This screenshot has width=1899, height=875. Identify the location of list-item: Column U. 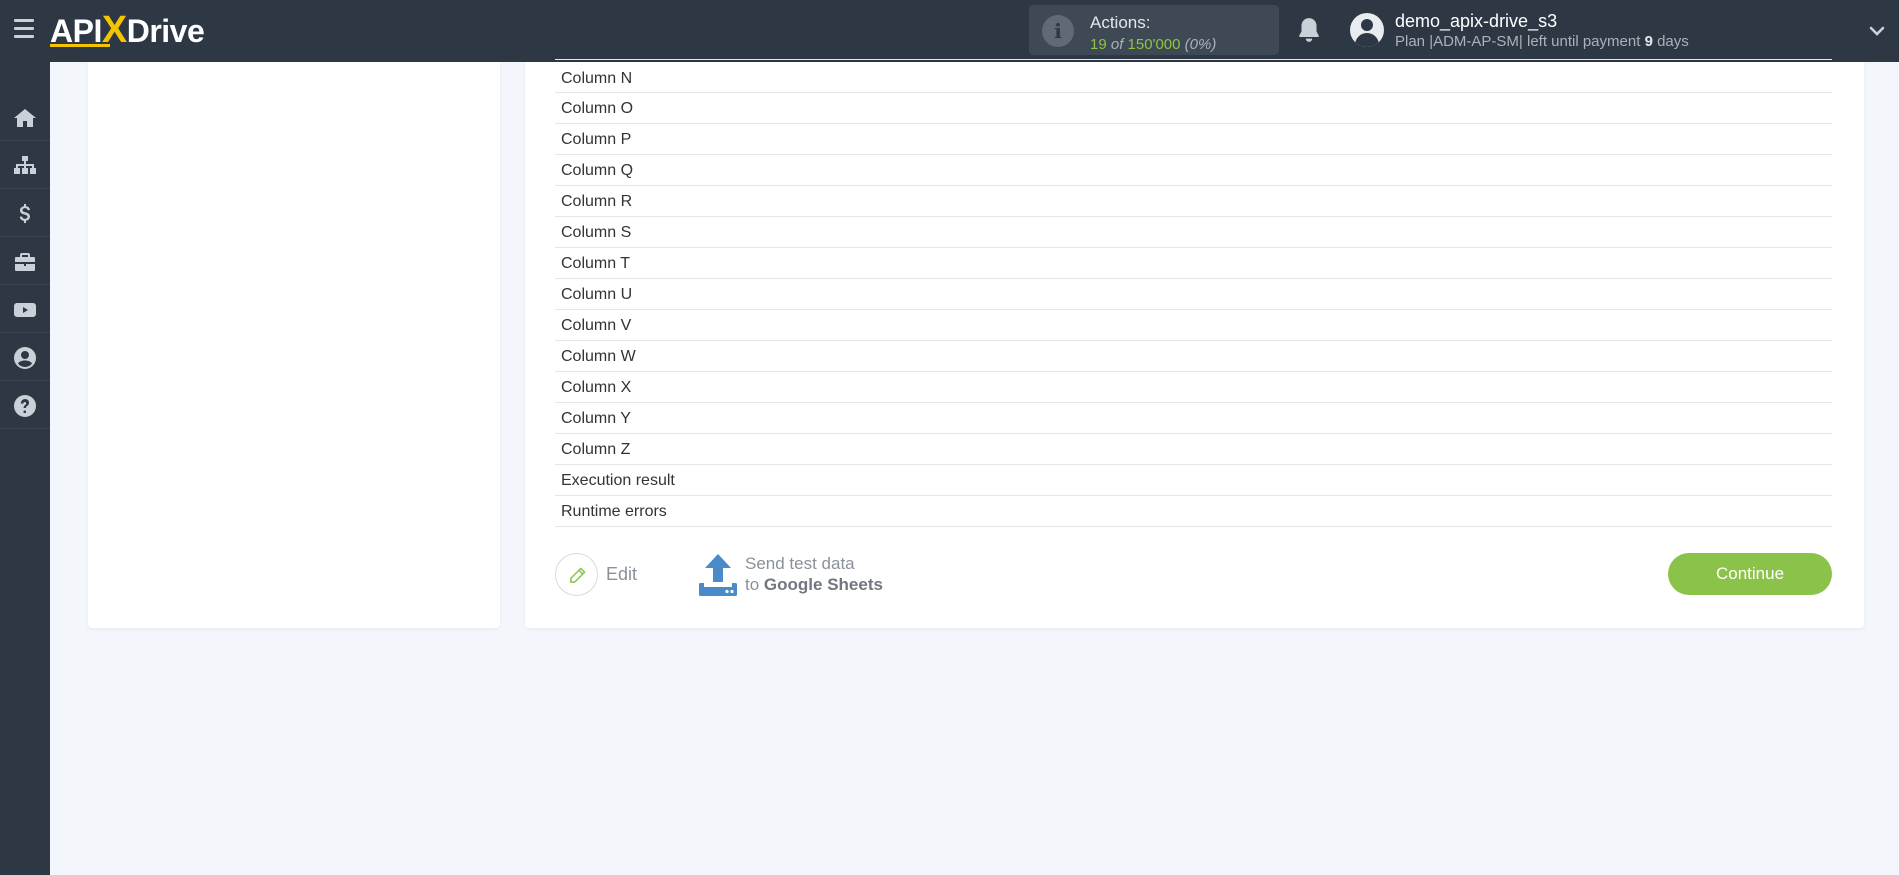
(1193, 294).